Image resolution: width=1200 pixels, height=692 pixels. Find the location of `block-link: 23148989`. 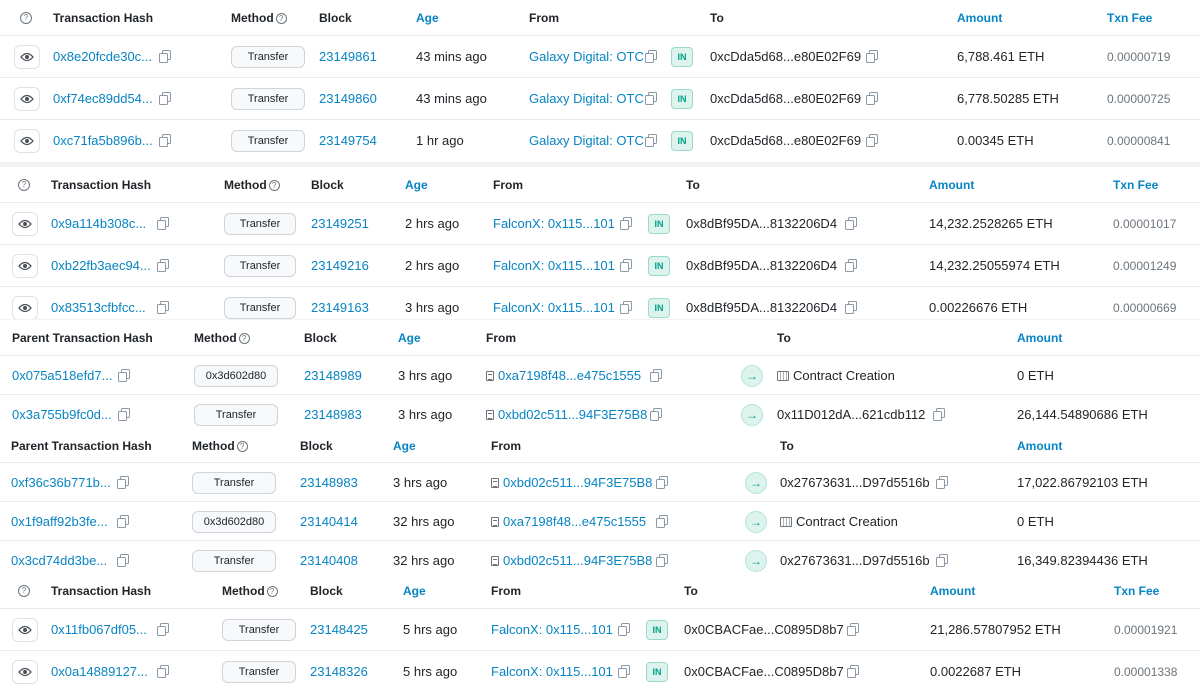

block-link: 23148989 is located at coordinates (333, 375).